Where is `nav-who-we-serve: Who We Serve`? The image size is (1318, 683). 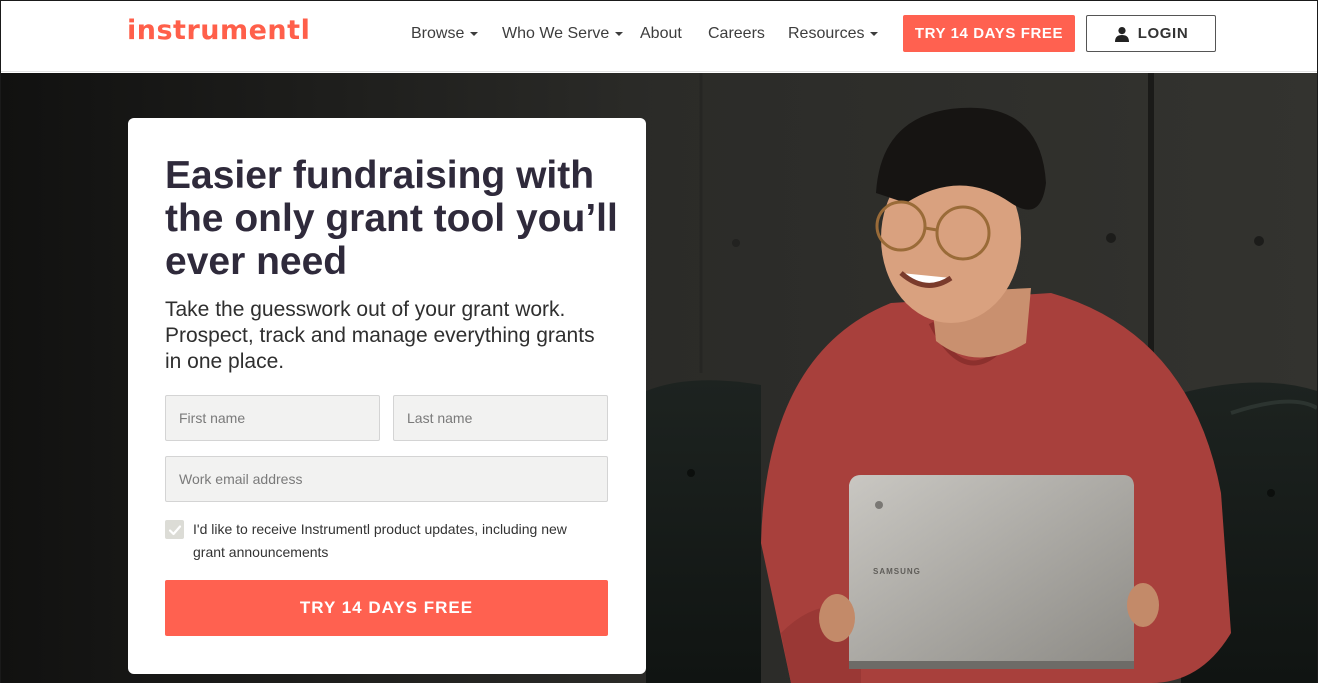
nav-who-we-serve: Who We Serve is located at coordinates (563, 34).